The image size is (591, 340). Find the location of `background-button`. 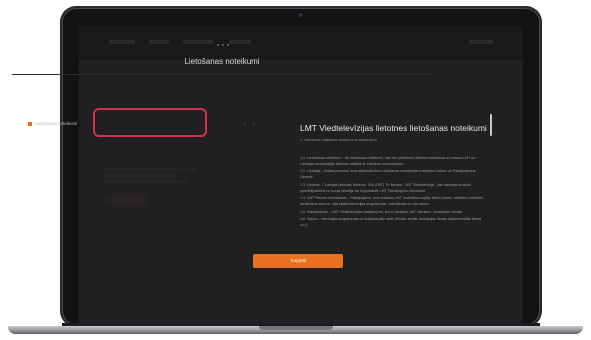

background-button is located at coordinates (126, 200).